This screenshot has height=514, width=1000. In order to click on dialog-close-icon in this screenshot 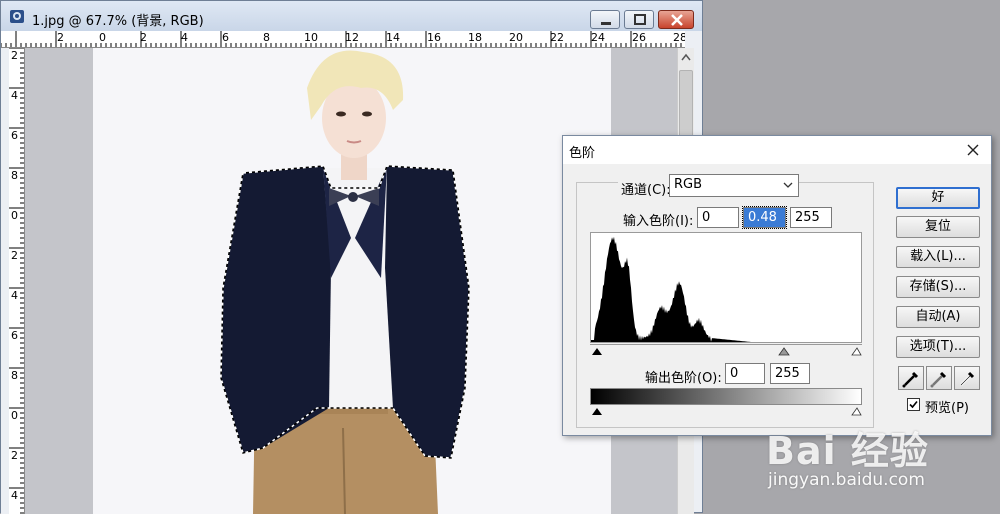, I will do `click(973, 150)`.